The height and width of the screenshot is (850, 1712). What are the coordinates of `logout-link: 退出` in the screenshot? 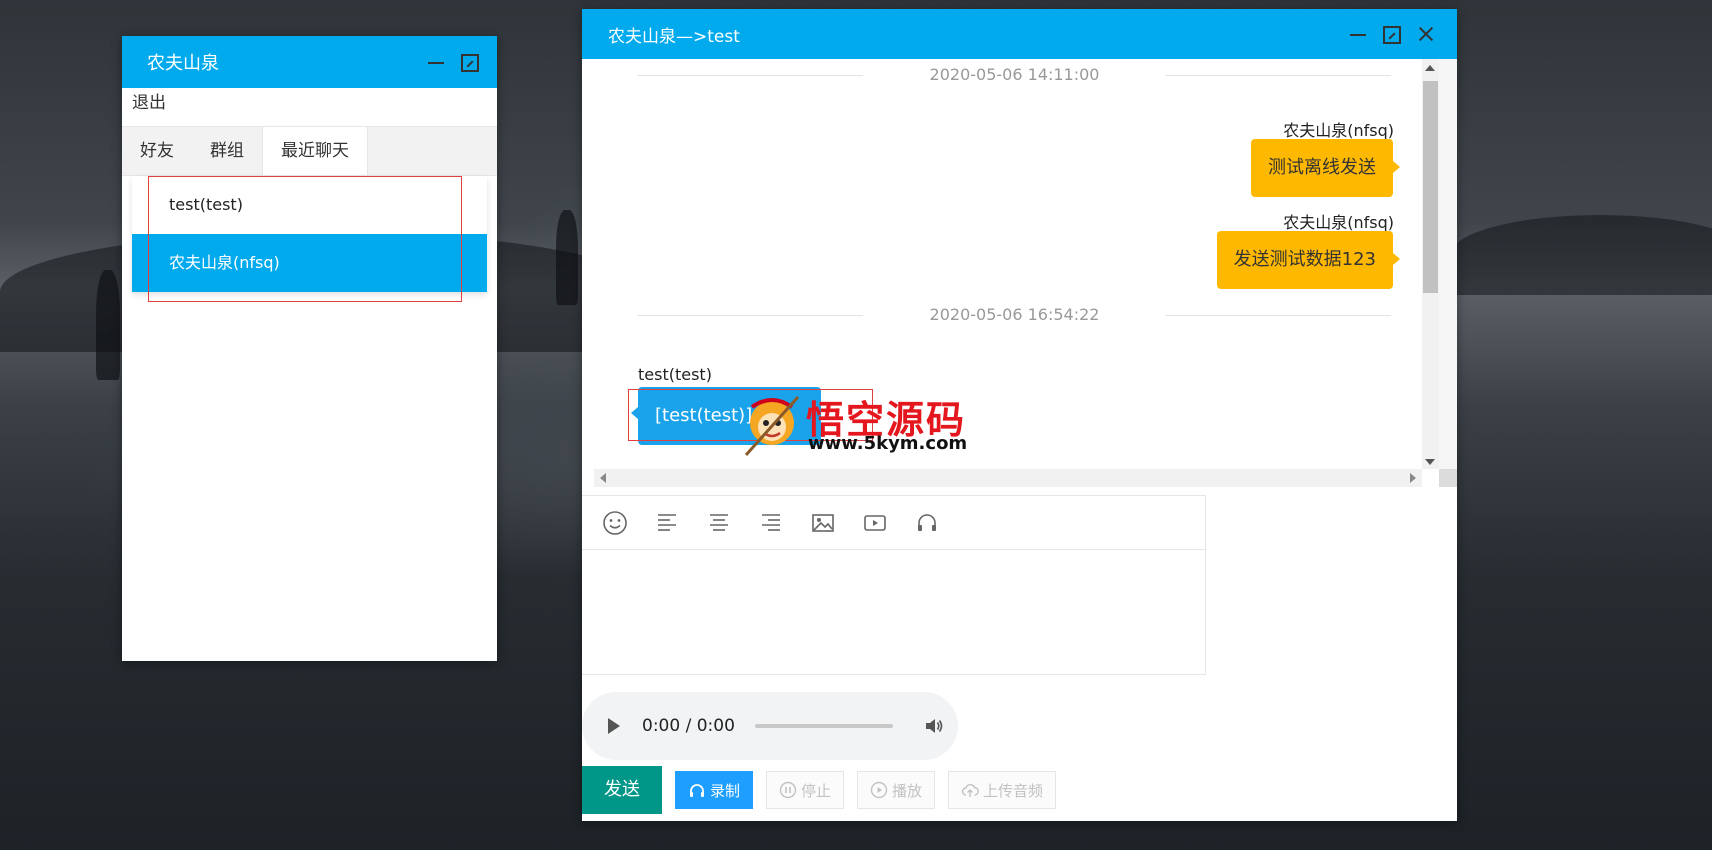 It's located at (309, 107).